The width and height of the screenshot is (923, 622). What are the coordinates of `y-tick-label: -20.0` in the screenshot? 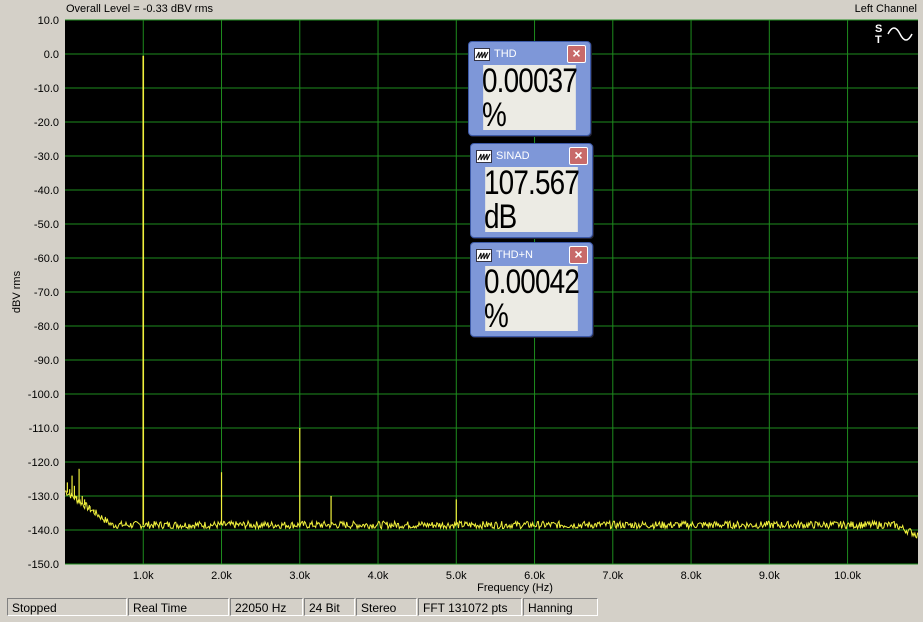 It's located at (46, 123).